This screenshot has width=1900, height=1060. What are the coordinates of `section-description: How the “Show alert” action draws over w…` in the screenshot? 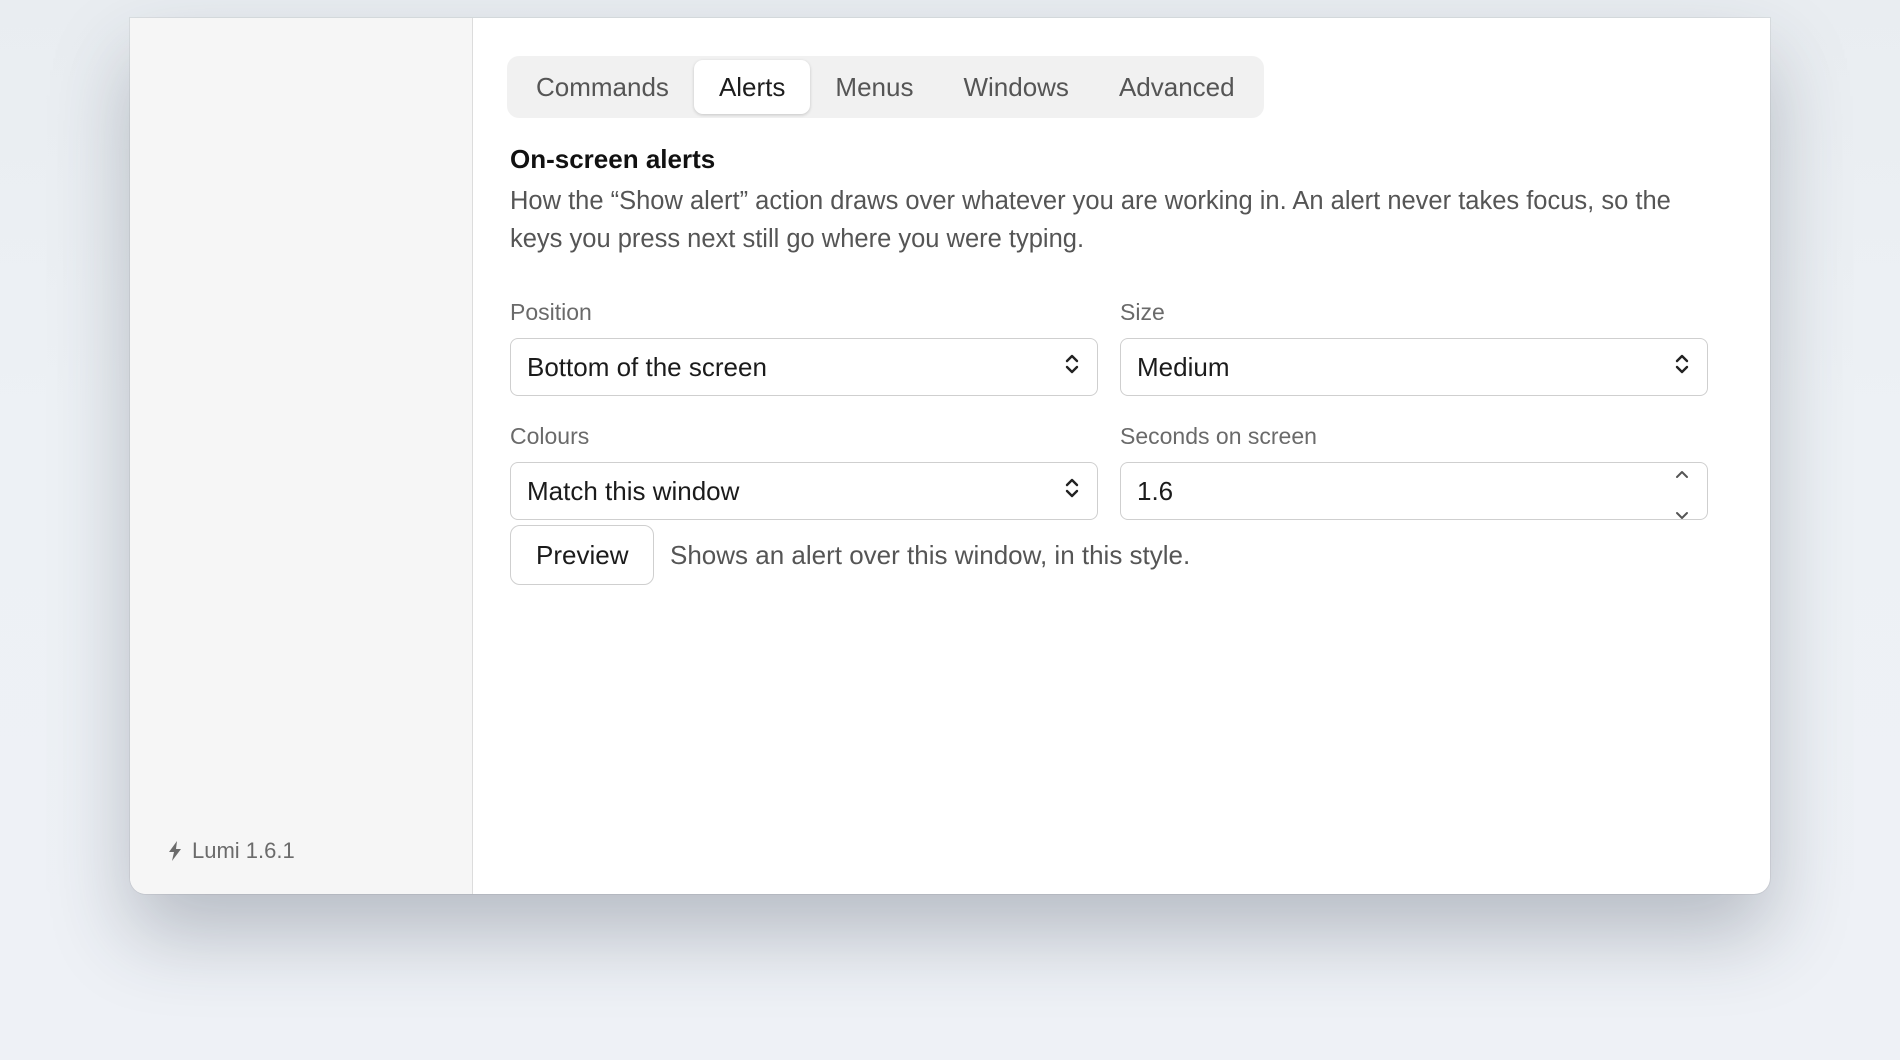 It's located at (1090, 220).